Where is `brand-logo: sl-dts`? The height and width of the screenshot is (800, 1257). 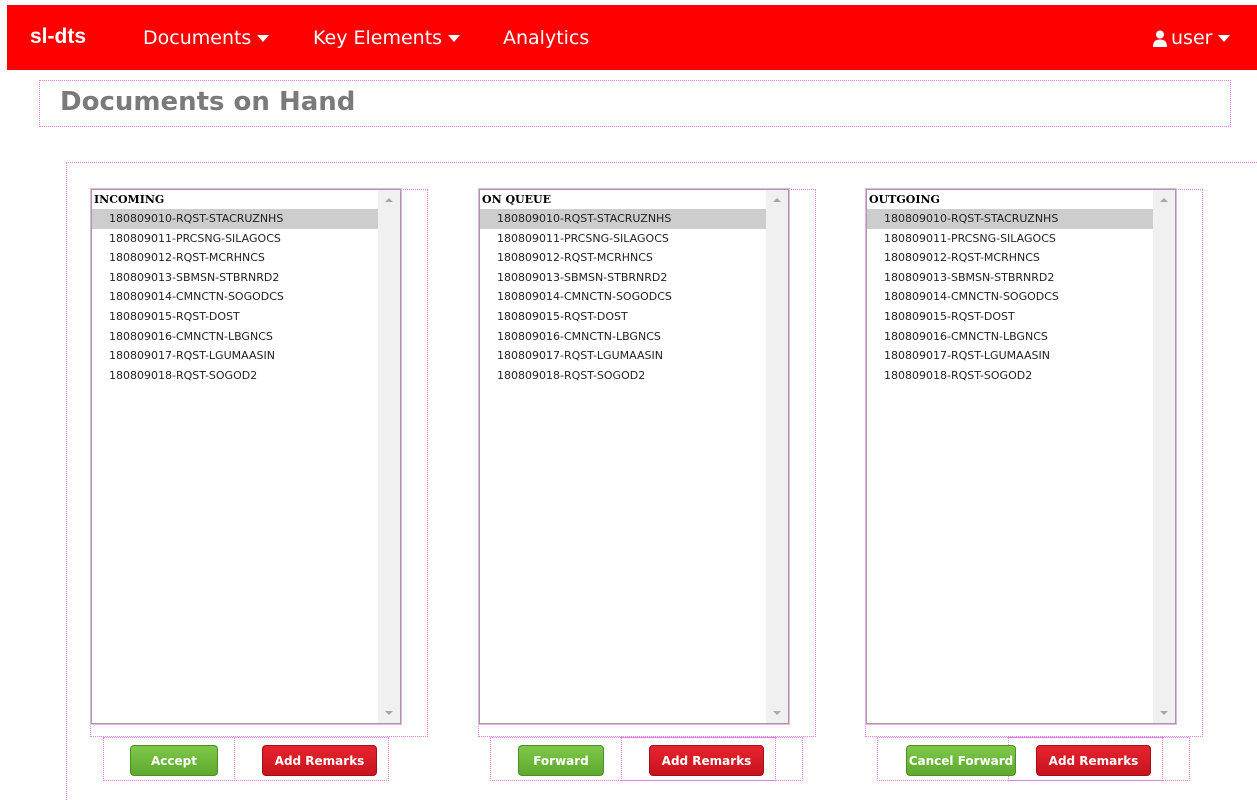 brand-logo: sl-dts is located at coordinates (58, 37).